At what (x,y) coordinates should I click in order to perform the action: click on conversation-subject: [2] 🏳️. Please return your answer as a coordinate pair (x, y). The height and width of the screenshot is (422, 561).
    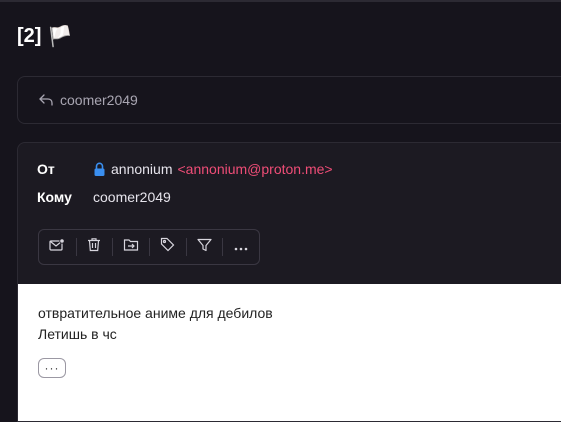
    Looking at the image, I should click on (44, 36).